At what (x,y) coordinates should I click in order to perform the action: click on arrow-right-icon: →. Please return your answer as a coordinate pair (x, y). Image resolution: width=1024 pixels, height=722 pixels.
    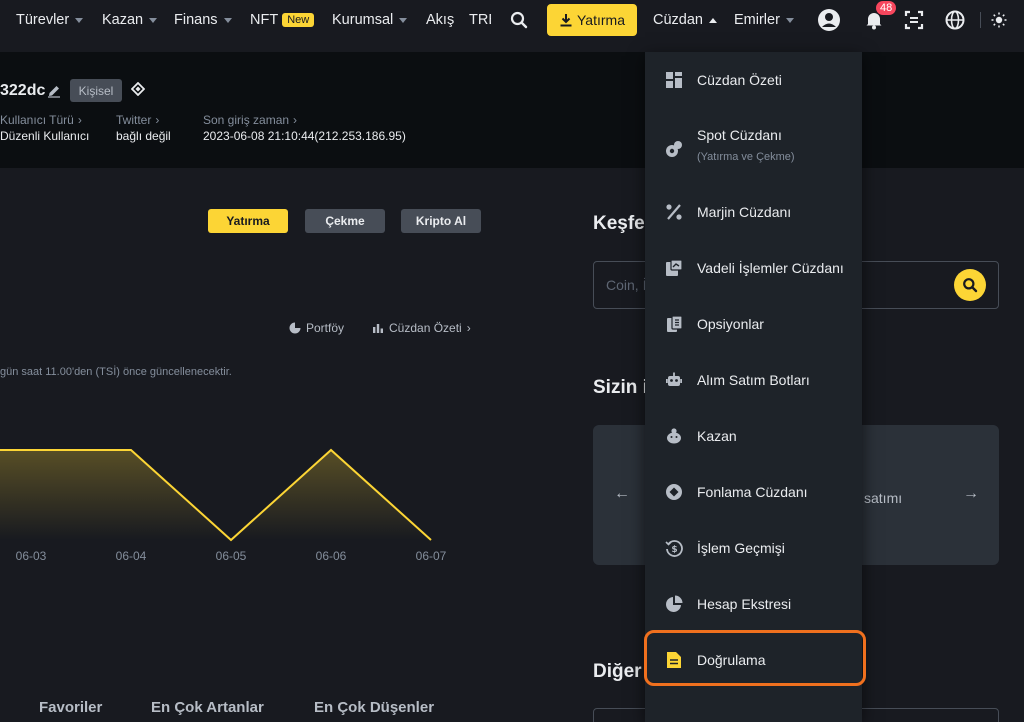
    Looking at the image, I should click on (971, 494).